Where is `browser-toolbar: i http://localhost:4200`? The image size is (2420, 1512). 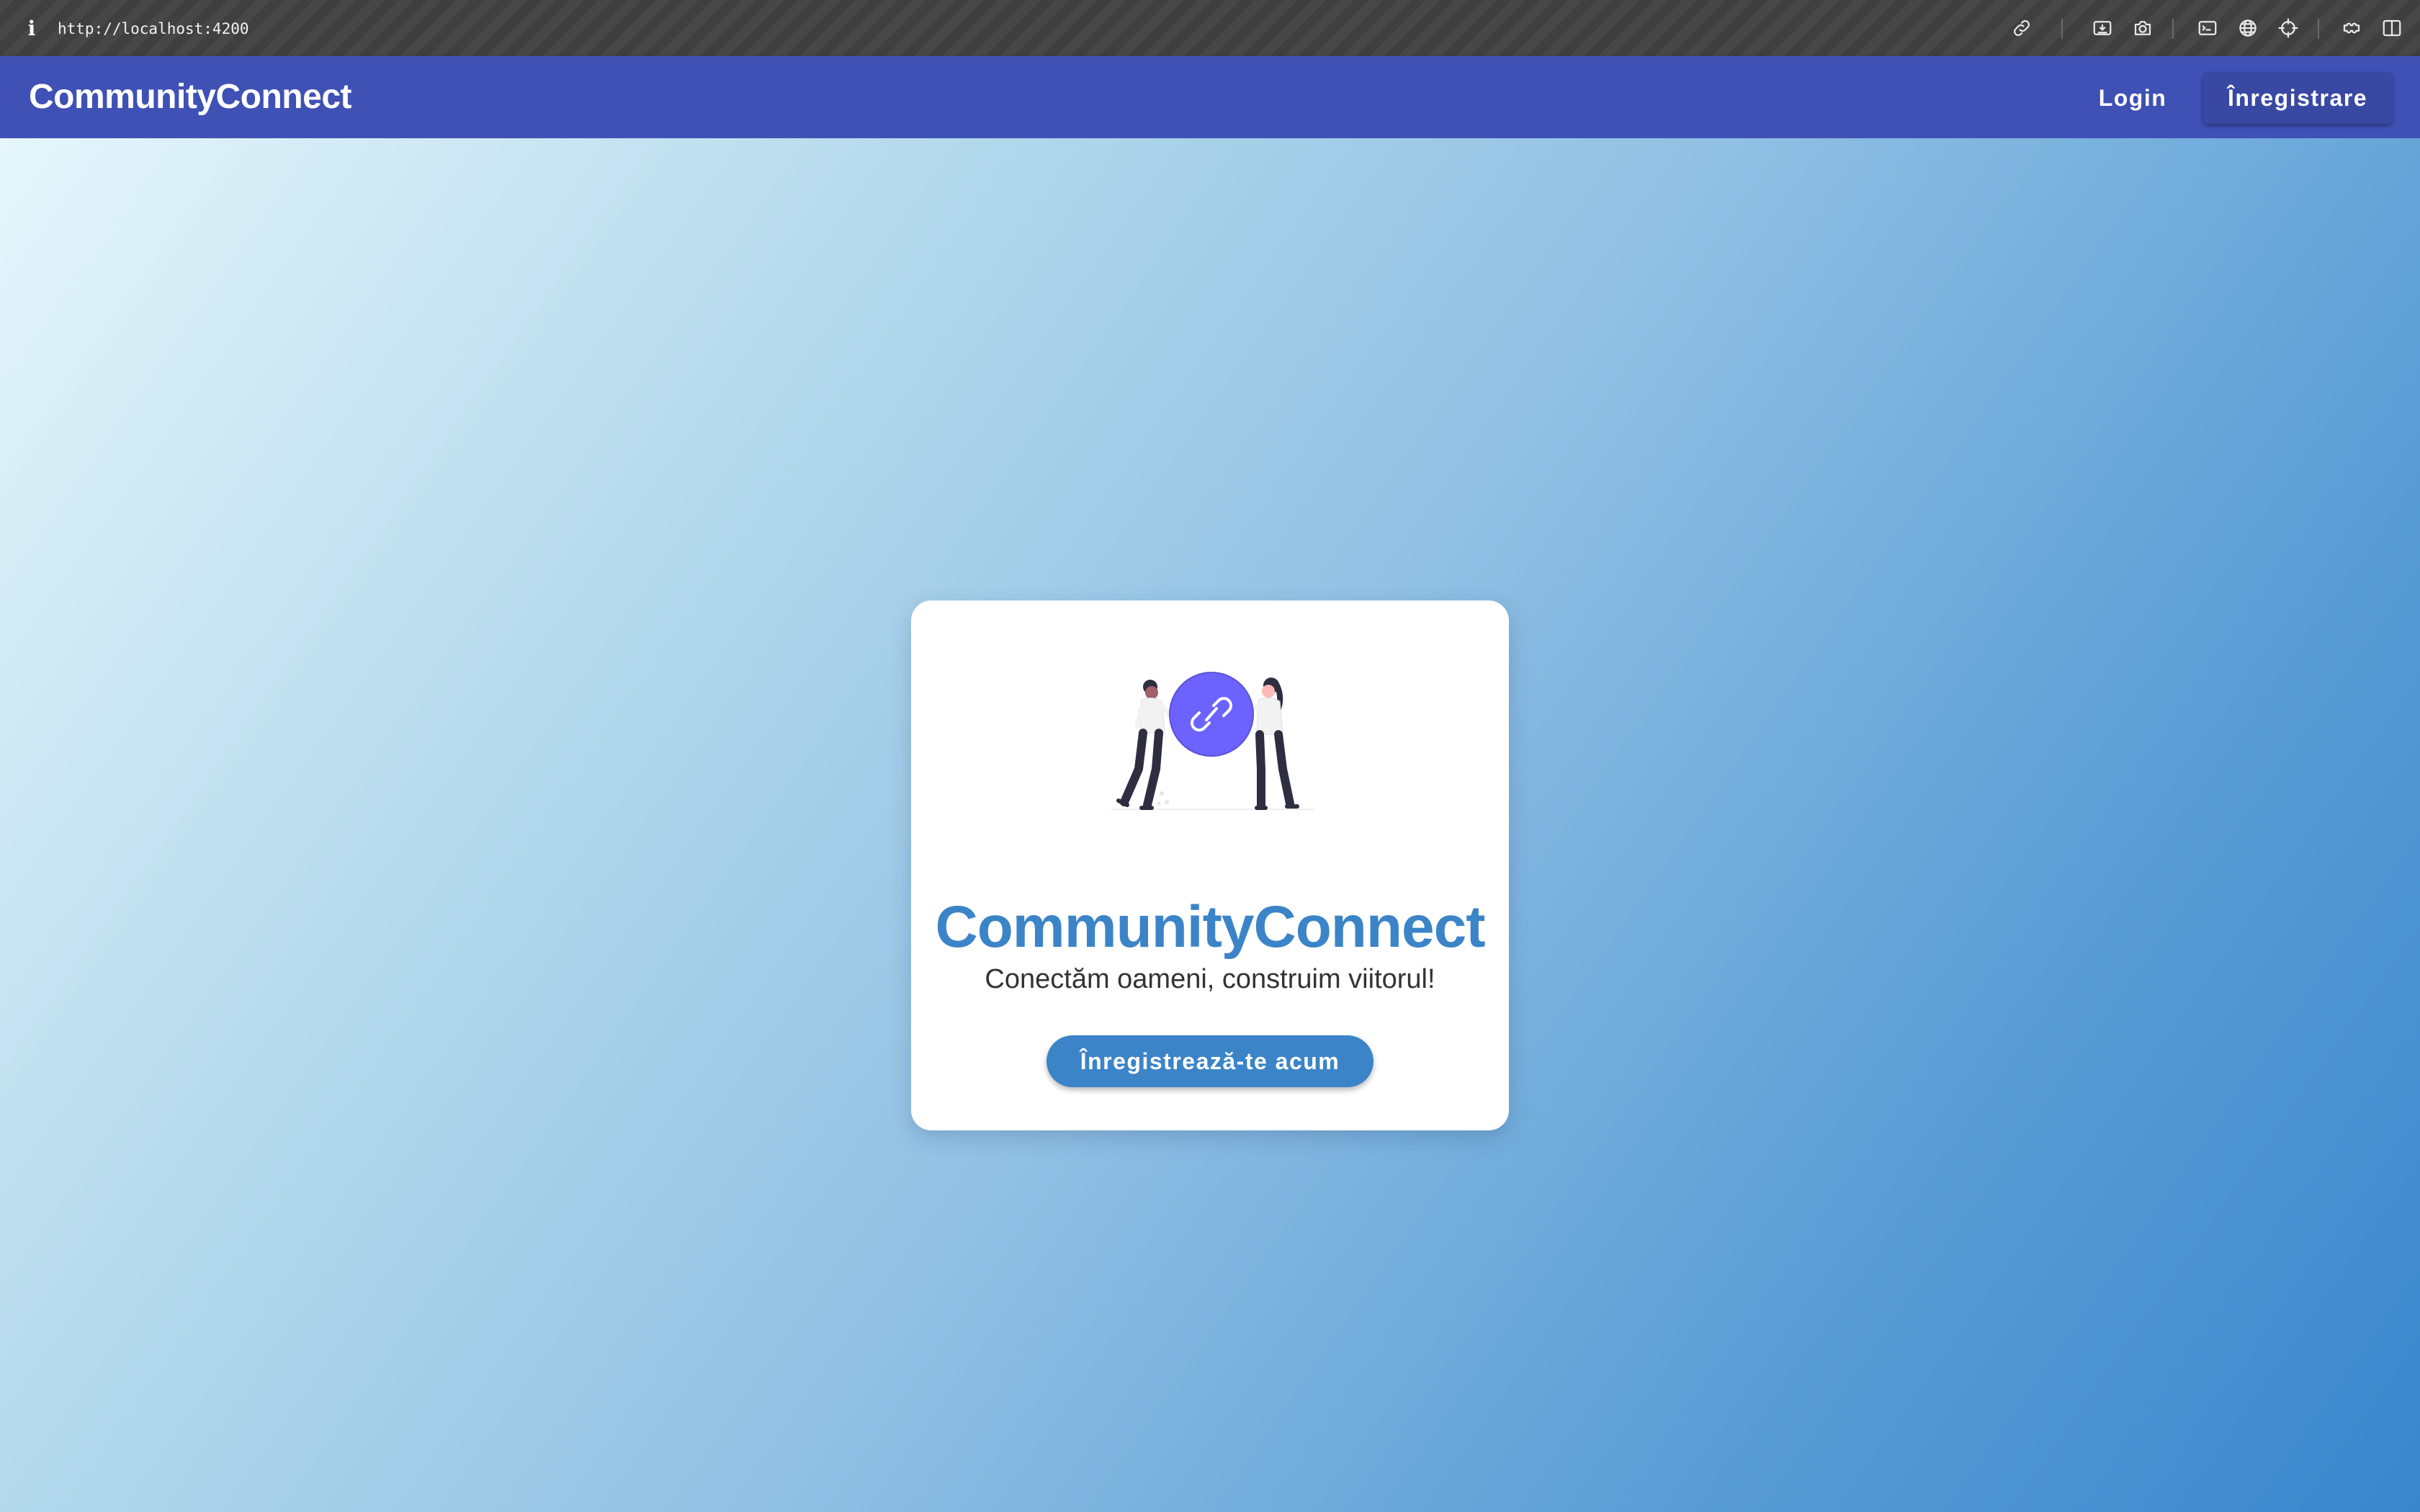
browser-toolbar: i http://localhost:4200 is located at coordinates (1210, 28).